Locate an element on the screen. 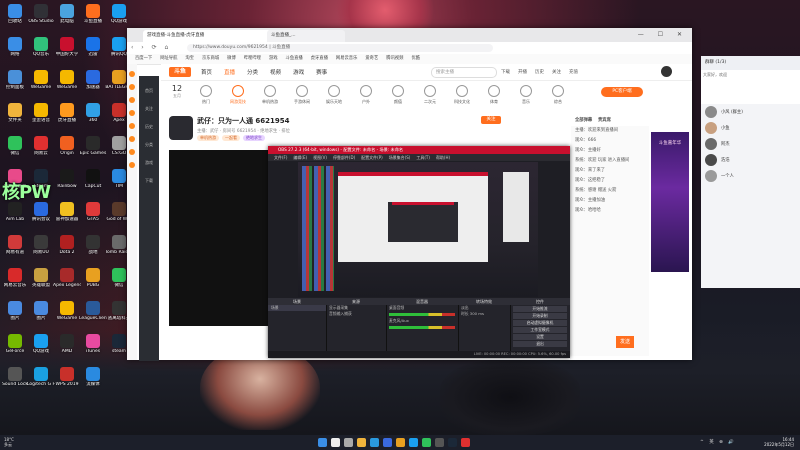 This screenshot has height=450, width=800. header-action: 开播 is located at coordinates (522, 72).